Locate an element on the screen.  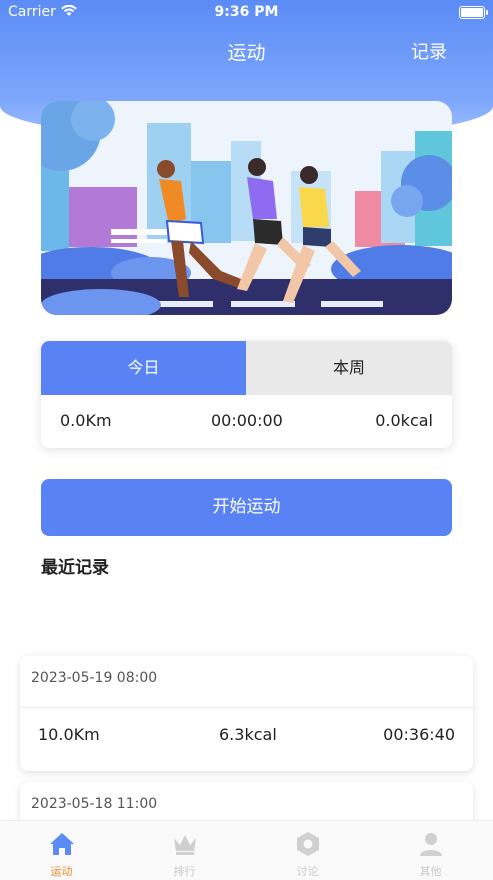
stats-card: 今日 本周 0.0Km 00:00:00 0.0kcal is located at coordinates (246, 394).